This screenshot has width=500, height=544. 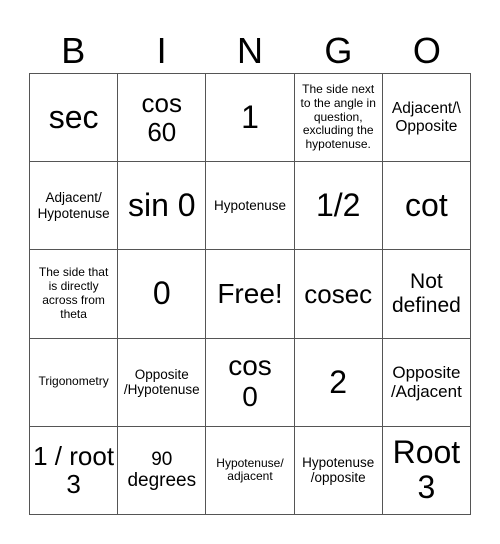 I want to click on cell-text: 2, so click(x=338, y=381).